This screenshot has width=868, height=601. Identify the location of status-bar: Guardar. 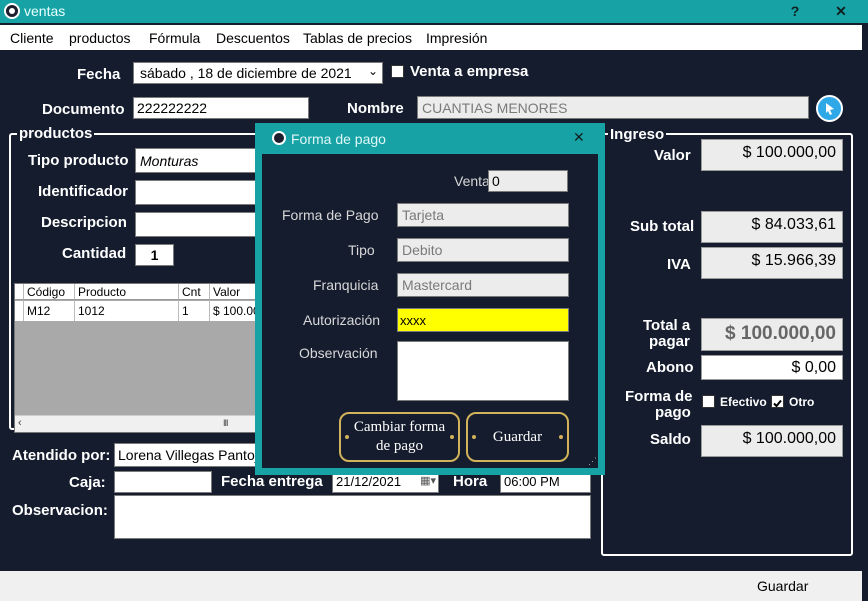
(431, 586).